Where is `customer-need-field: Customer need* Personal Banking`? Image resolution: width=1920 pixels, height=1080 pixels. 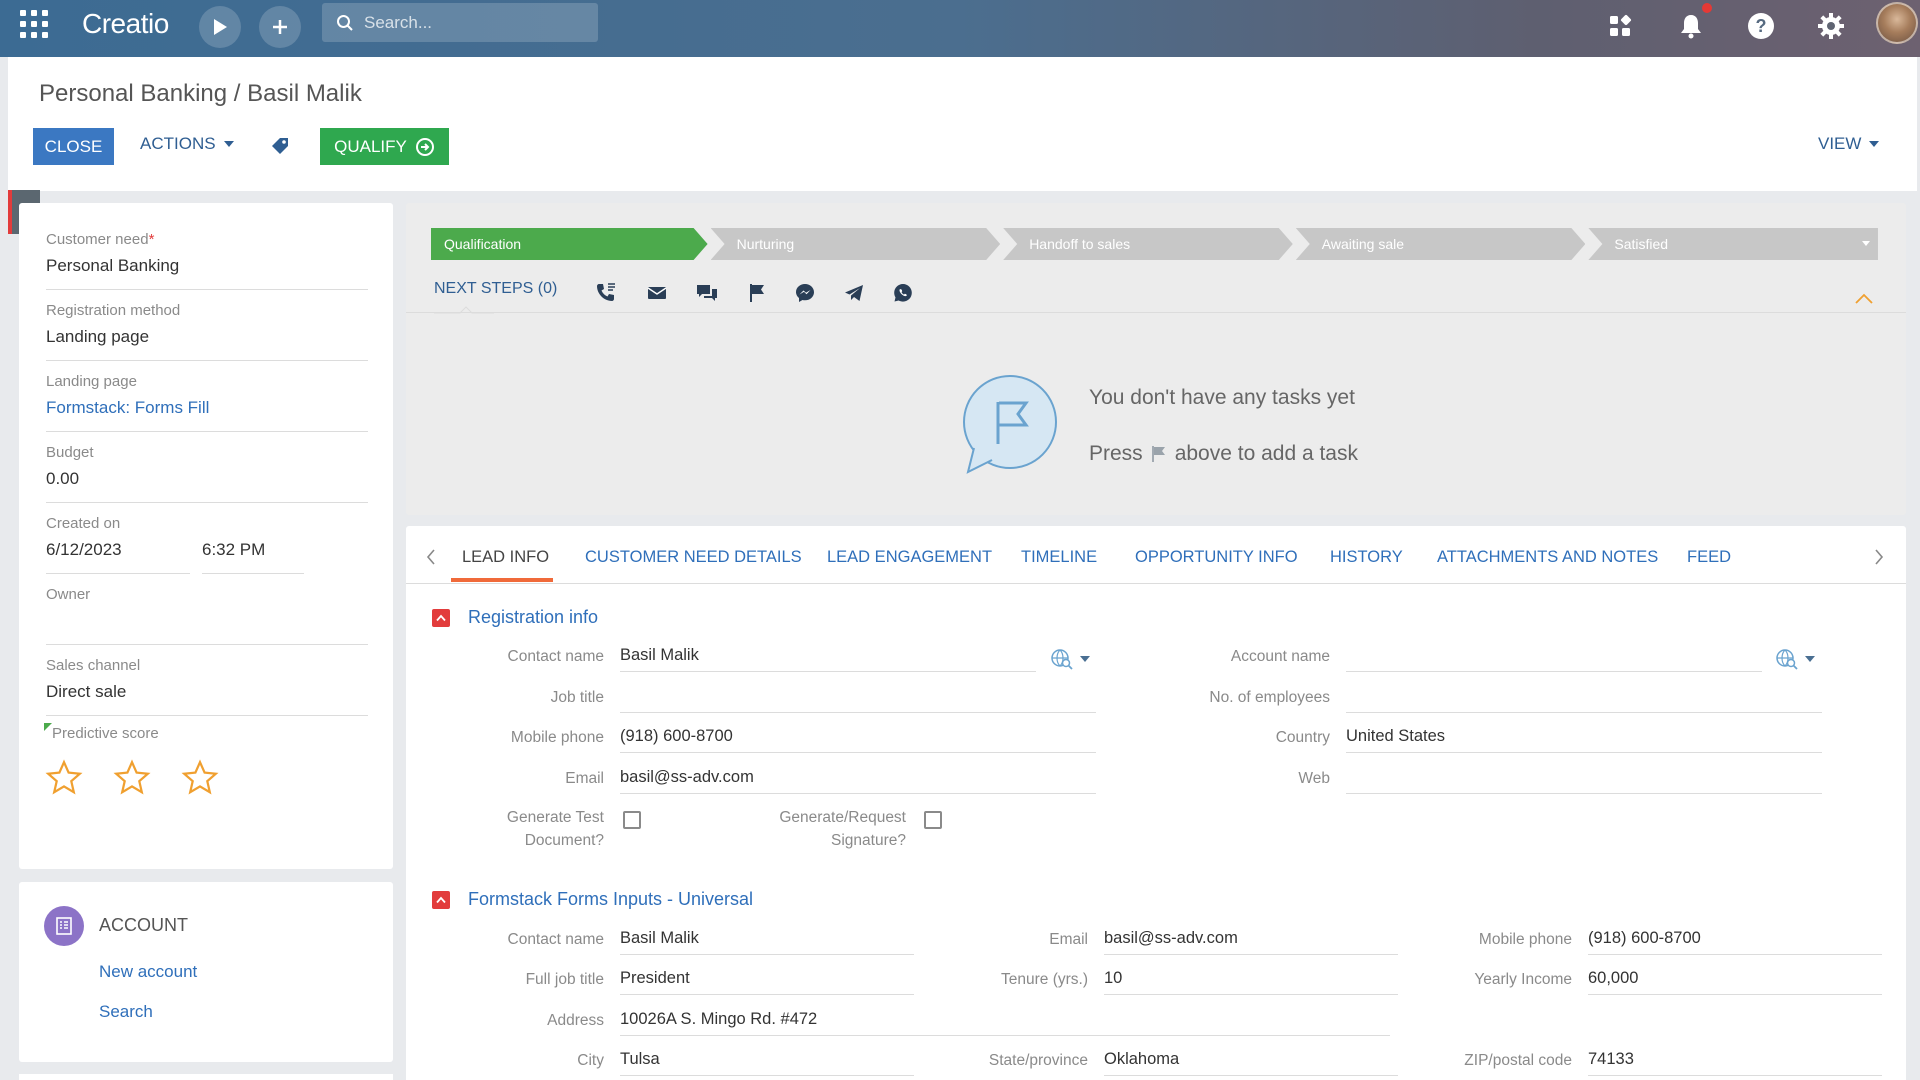 customer-need-field: Customer need* Personal Banking is located at coordinates (207, 260).